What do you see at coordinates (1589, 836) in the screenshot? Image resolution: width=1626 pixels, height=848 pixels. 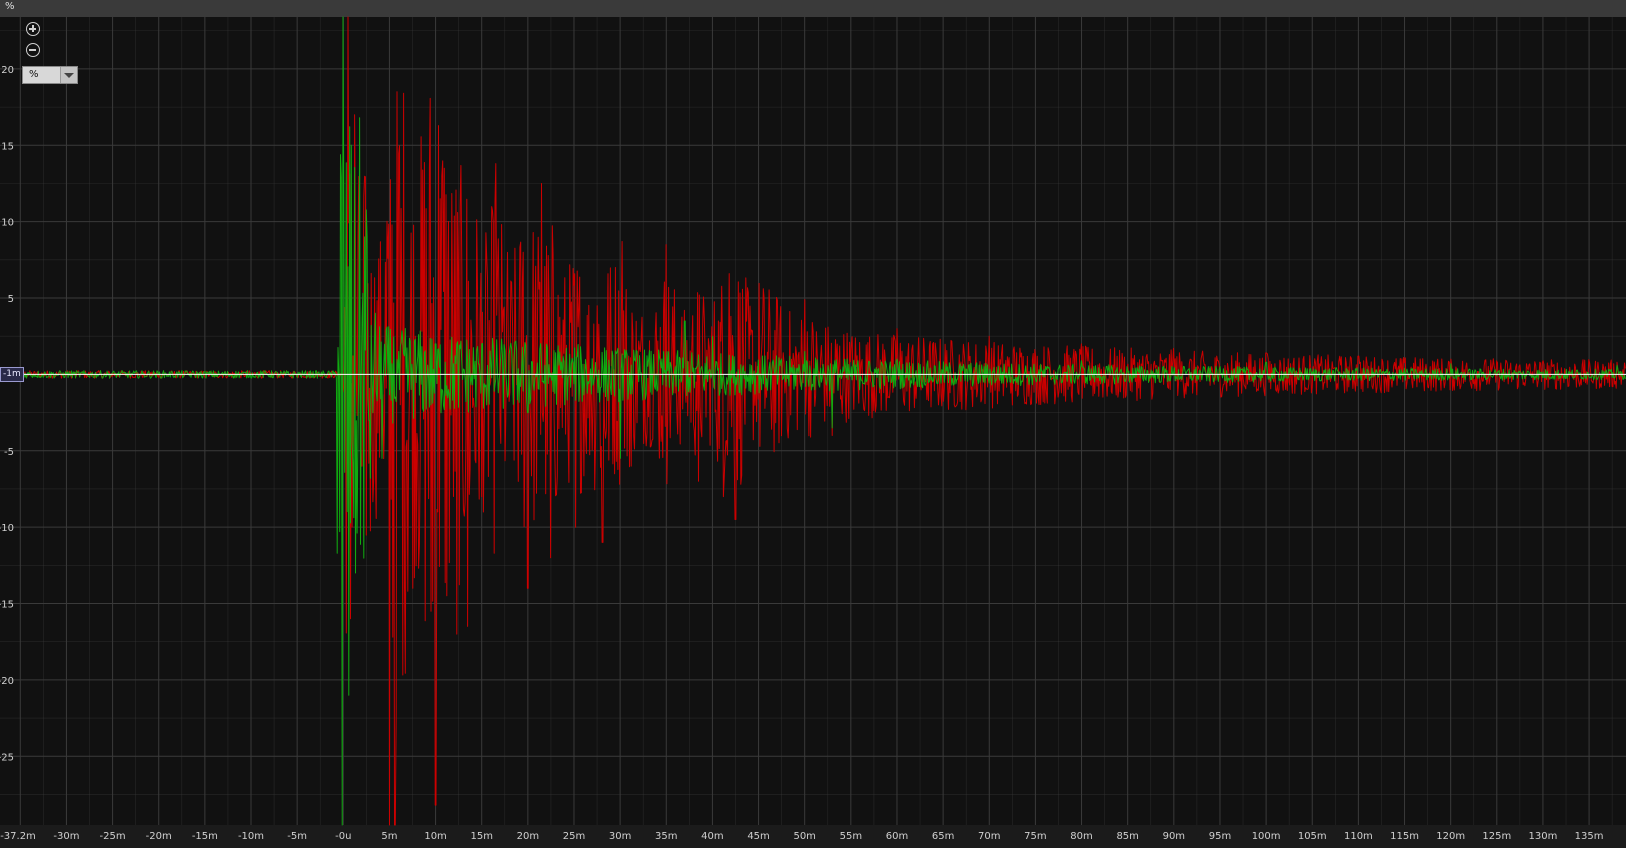 I see `x-tick-label: 135m` at bounding box center [1589, 836].